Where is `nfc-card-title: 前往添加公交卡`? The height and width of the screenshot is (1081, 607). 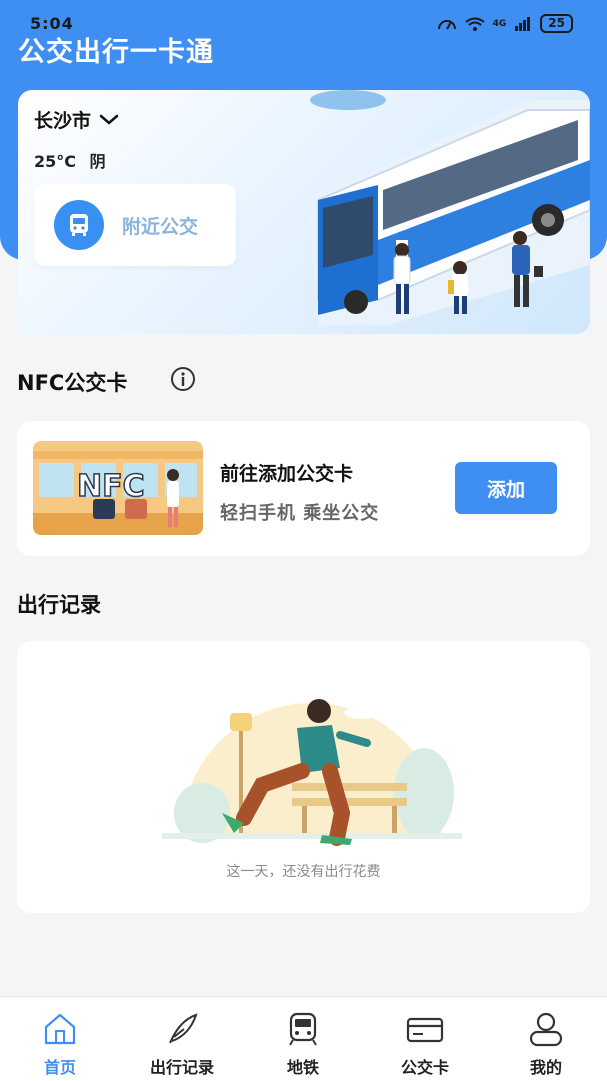
nfc-card-title: 前往添加公交卡 is located at coordinates (287, 474).